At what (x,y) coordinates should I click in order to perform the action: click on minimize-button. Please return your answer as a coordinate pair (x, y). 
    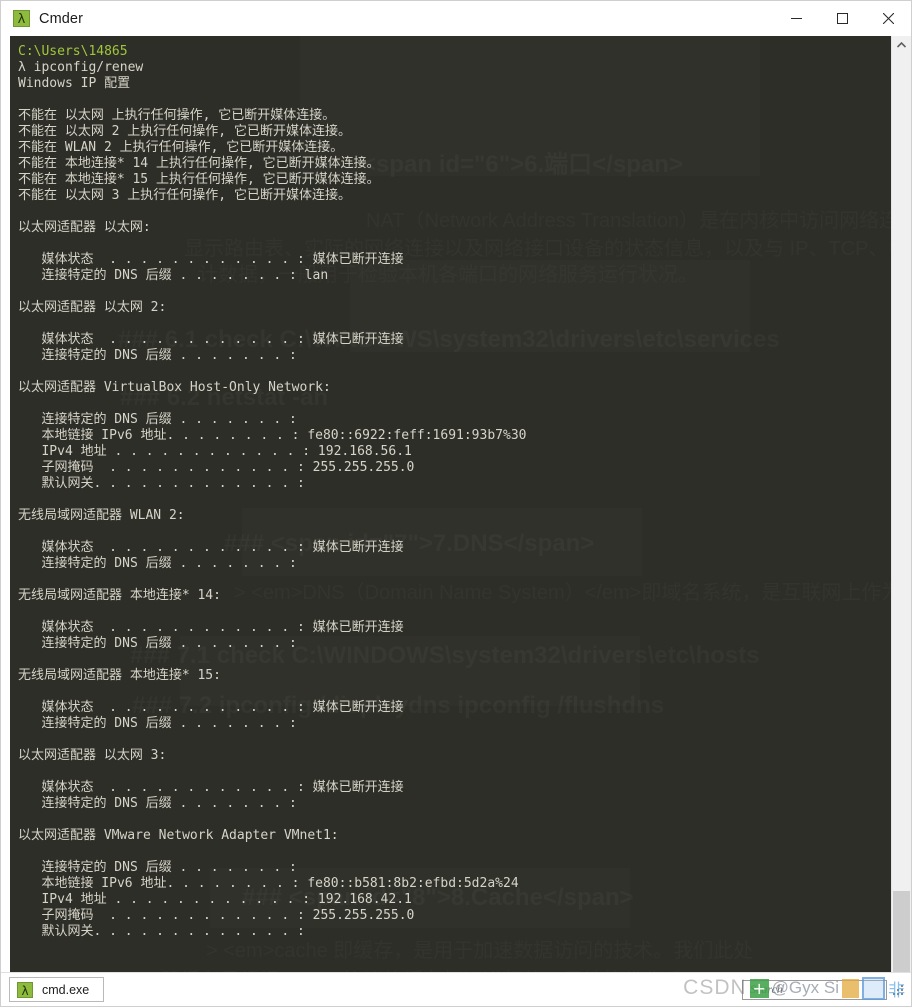
    Looking at the image, I should click on (796, 18).